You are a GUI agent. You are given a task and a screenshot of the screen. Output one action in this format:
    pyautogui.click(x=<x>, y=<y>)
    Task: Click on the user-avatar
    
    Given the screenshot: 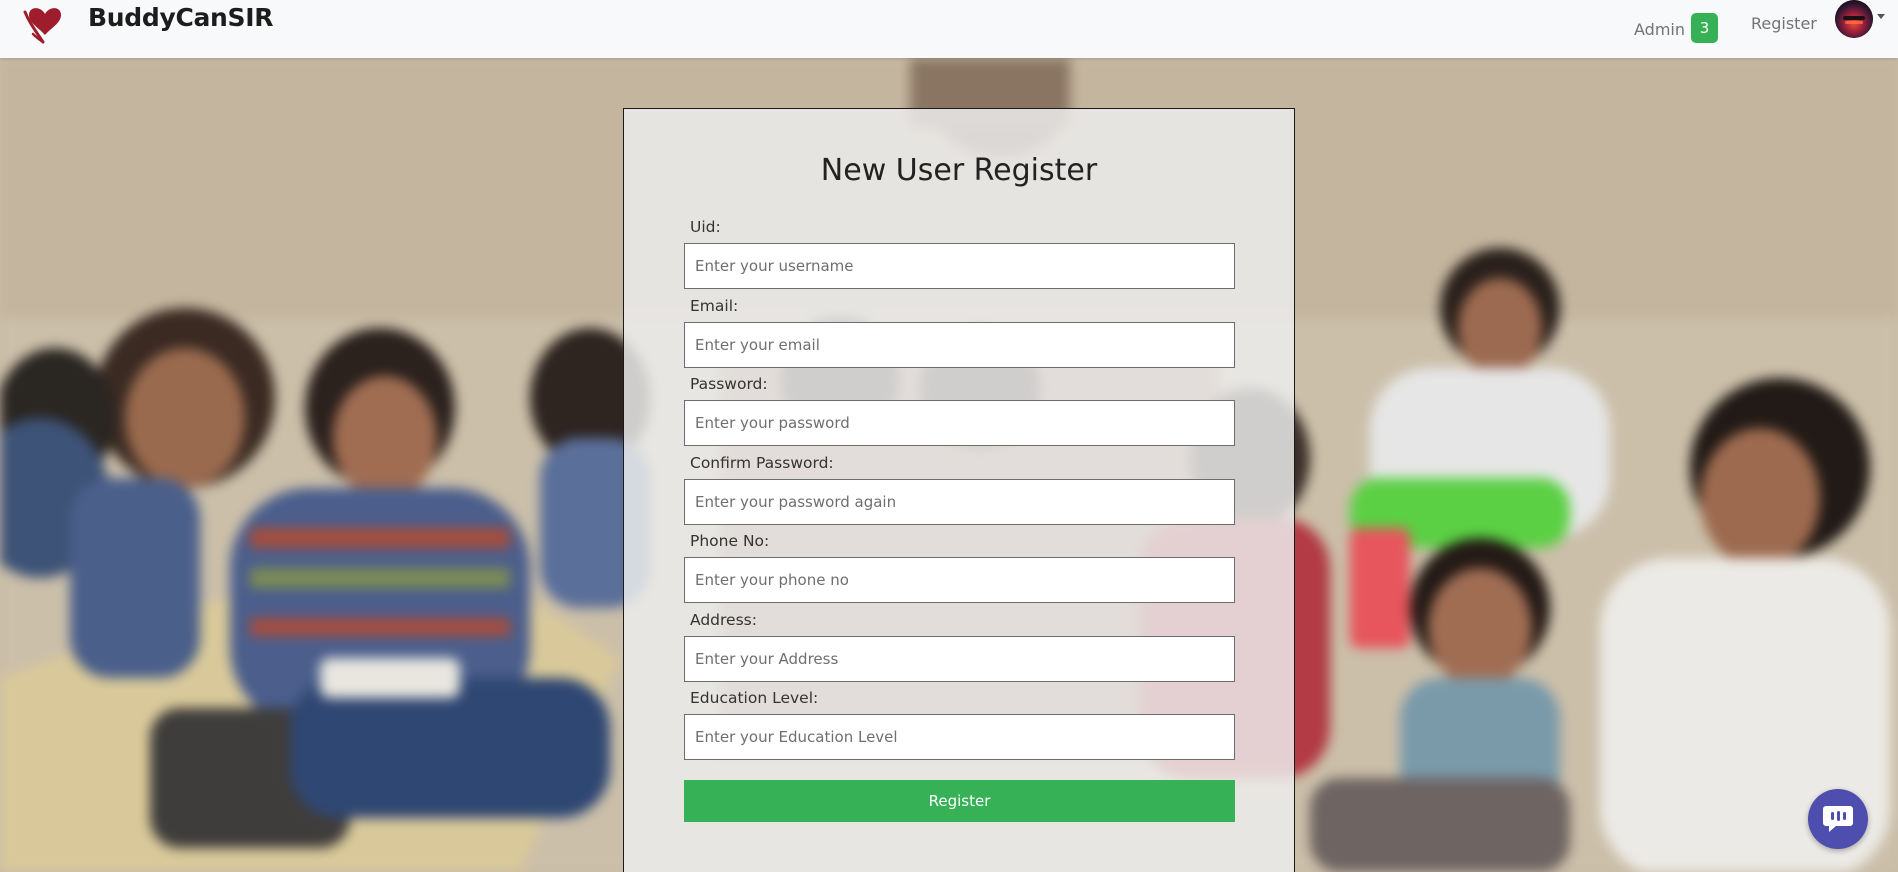 What is the action you would take?
    pyautogui.click(x=1854, y=19)
    